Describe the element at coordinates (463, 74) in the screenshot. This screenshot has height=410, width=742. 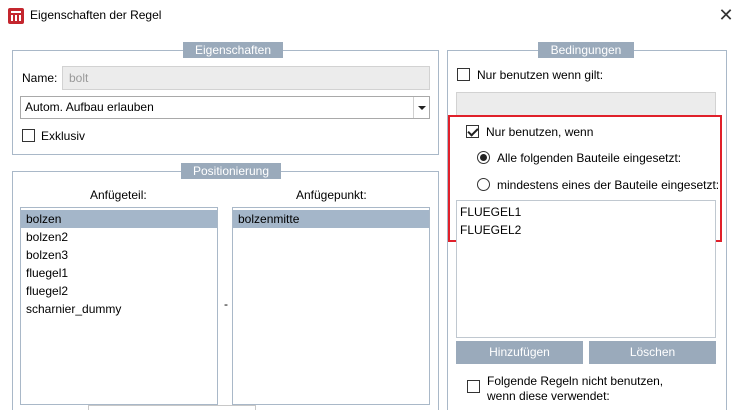
I see `nur-benutzen-gilt-checkbox` at that location.